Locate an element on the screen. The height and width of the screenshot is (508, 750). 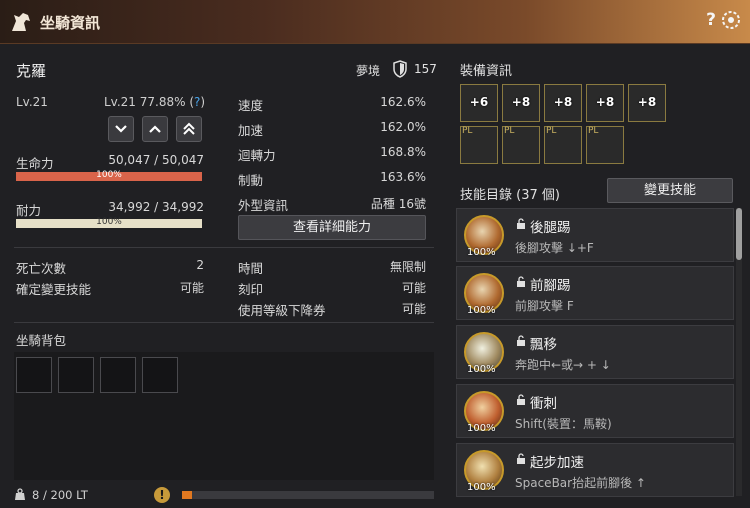
skill-desc: 前腳攻擊 F is located at coordinates (544, 306).